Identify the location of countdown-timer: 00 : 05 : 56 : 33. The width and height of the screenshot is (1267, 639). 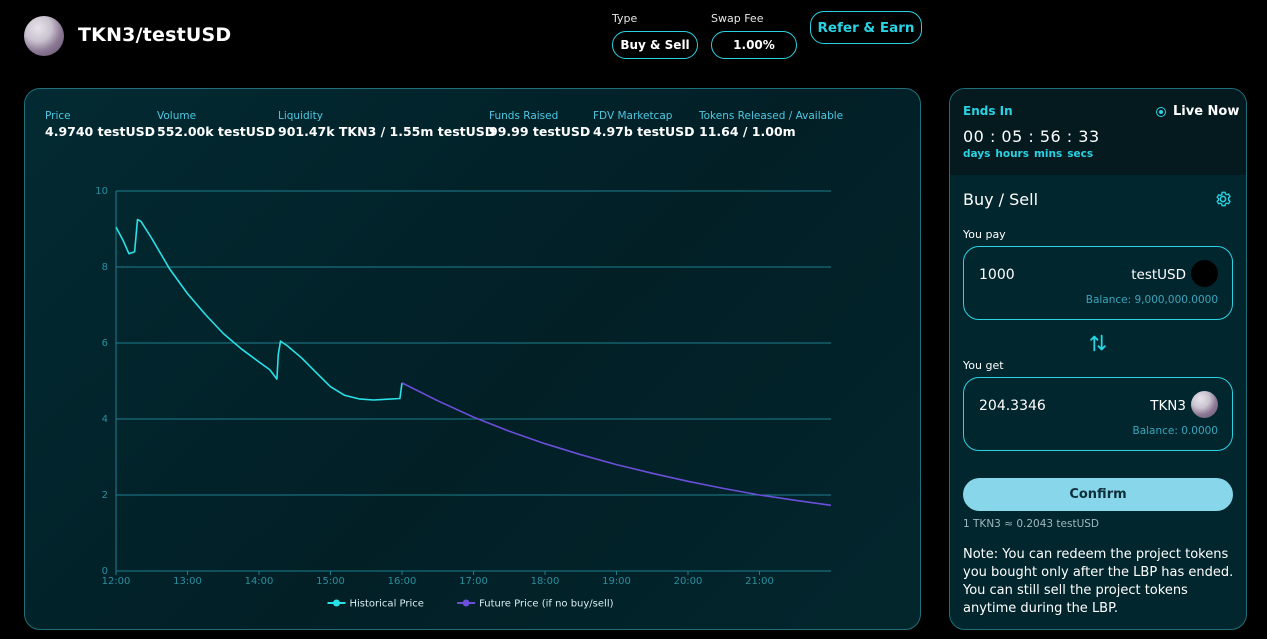
(1031, 136).